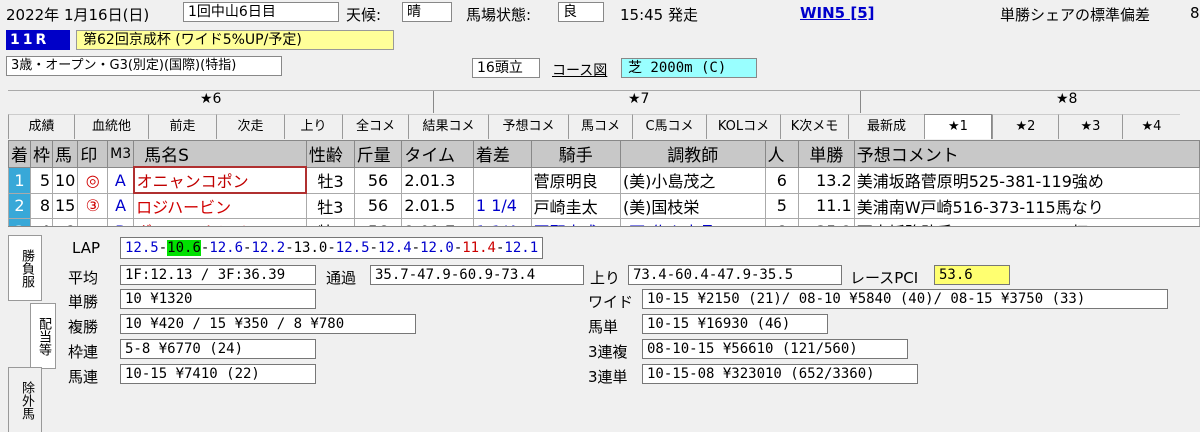  Describe the element at coordinates (608, 352) in the screenshot. I see `sanrenpuku-label: 3連複` at that location.